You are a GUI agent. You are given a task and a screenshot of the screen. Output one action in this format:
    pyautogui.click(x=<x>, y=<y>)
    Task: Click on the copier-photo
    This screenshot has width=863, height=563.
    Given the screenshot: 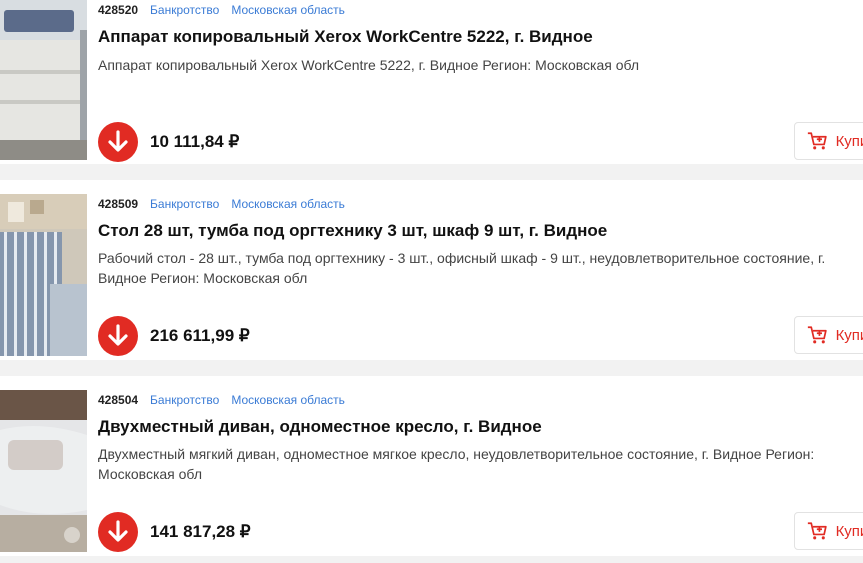 What is the action you would take?
    pyautogui.click(x=43, y=80)
    